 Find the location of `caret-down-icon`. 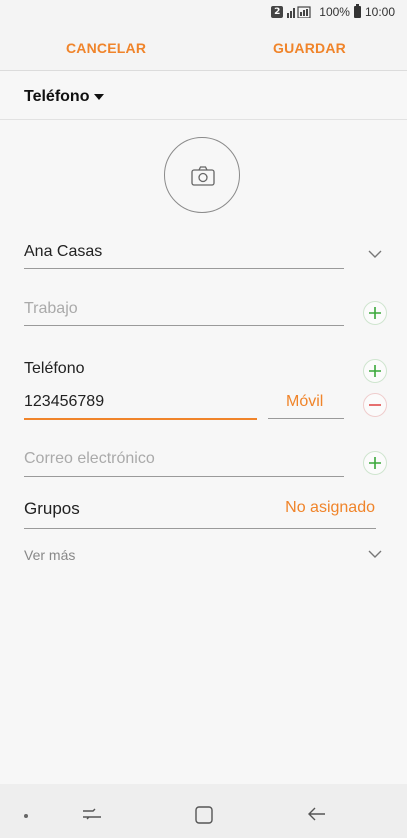

caret-down-icon is located at coordinates (99, 97).